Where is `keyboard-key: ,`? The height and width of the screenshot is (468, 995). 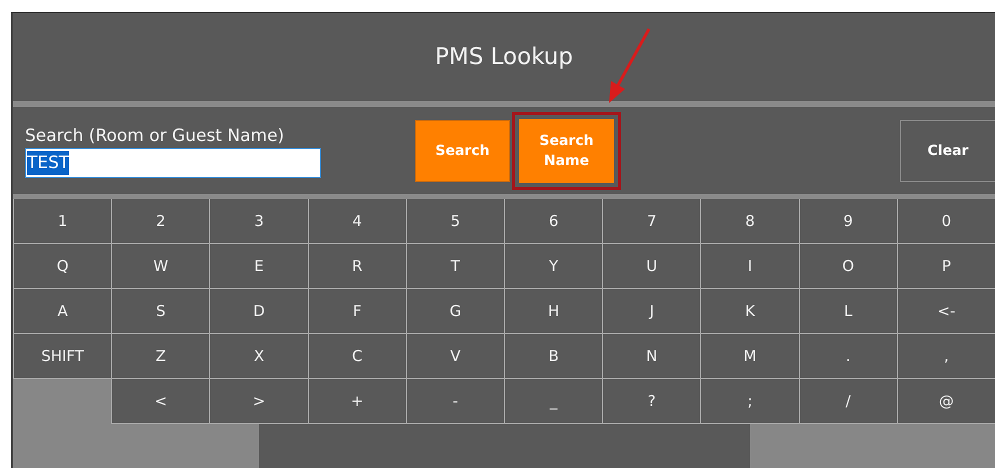
keyboard-key: , is located at coordinates (946, 356).